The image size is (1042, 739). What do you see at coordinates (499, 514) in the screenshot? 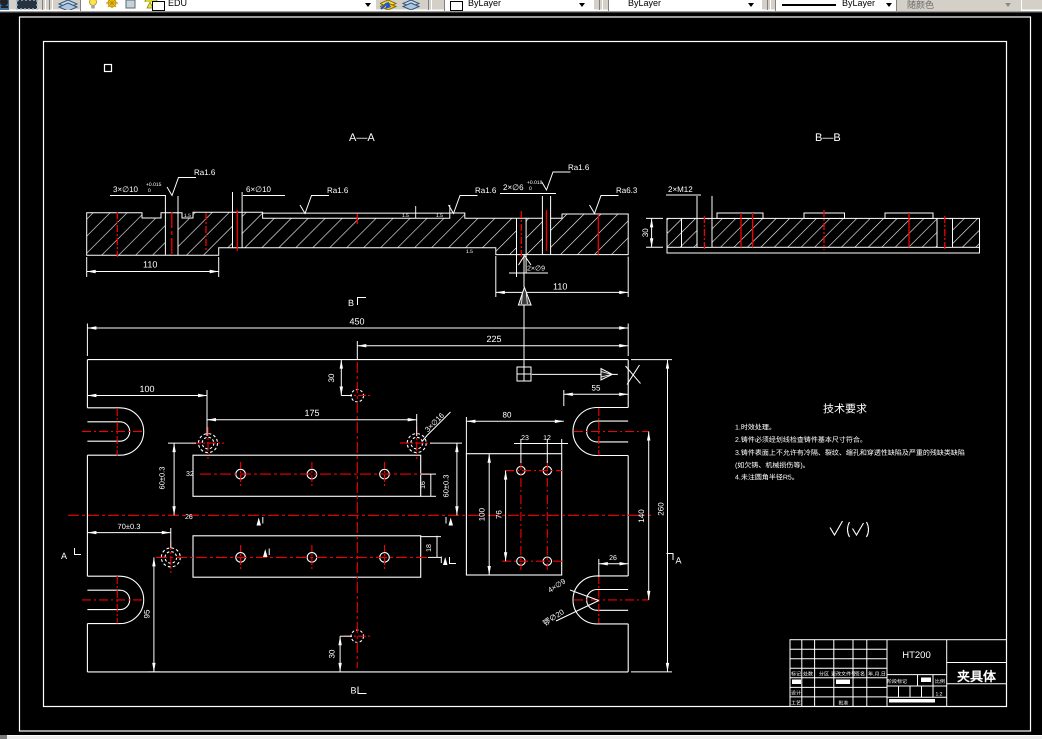
I see `svg-text: 76` at bounding box center [499, 514].